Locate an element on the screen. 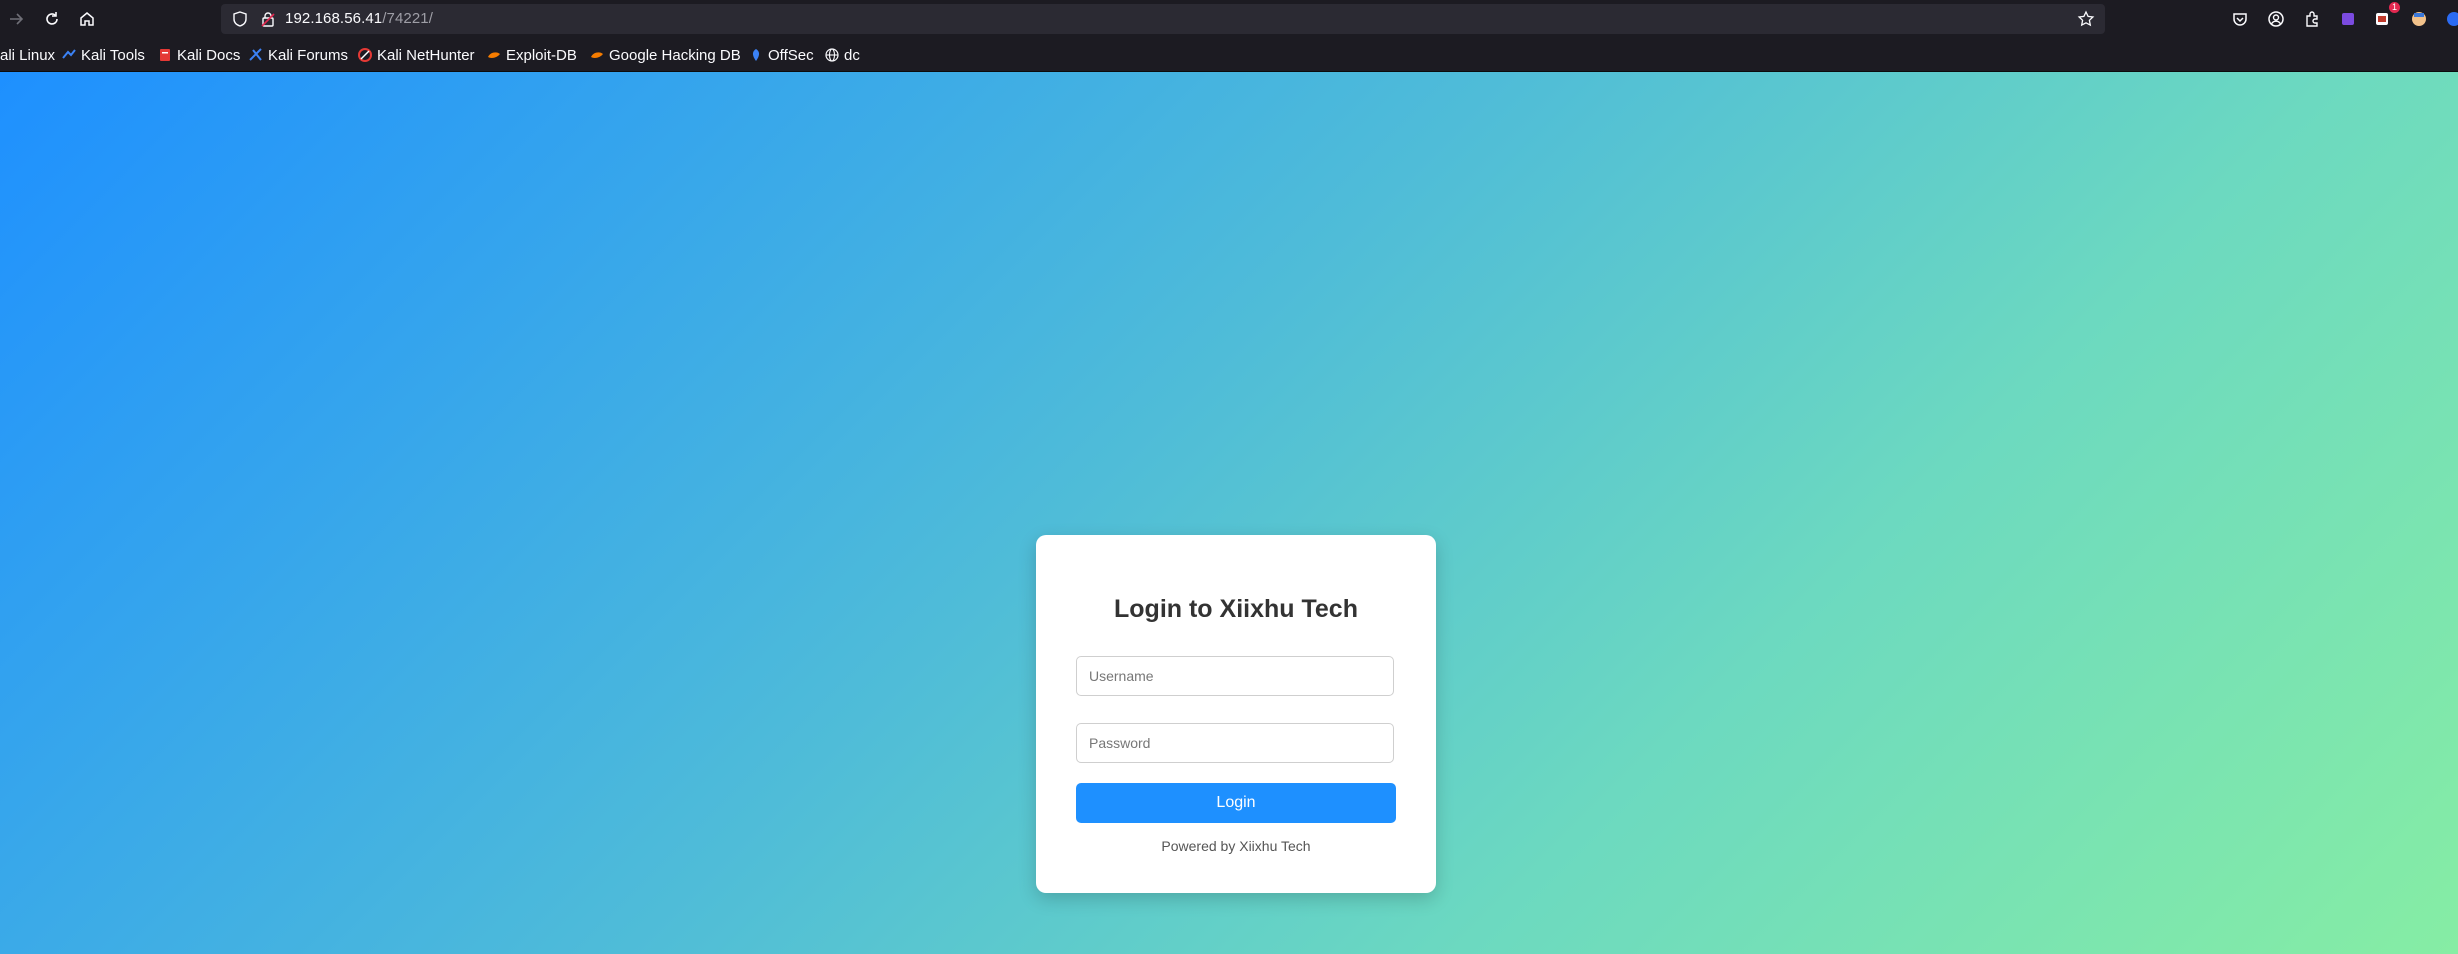 The image size is (2458, 954). bookmark-label: Kali Forums is located at coordinates (308, 55).